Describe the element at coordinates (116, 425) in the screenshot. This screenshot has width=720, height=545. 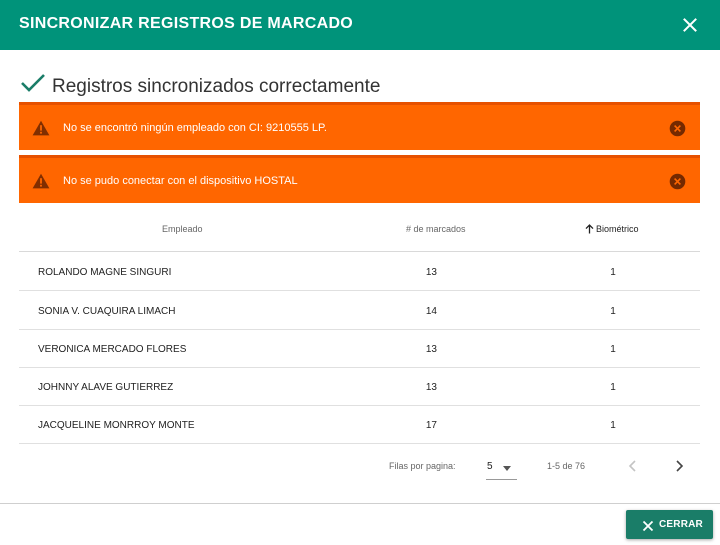
I see `cell-empleado: JACQUELINE MONRROY MONTE` at that location.